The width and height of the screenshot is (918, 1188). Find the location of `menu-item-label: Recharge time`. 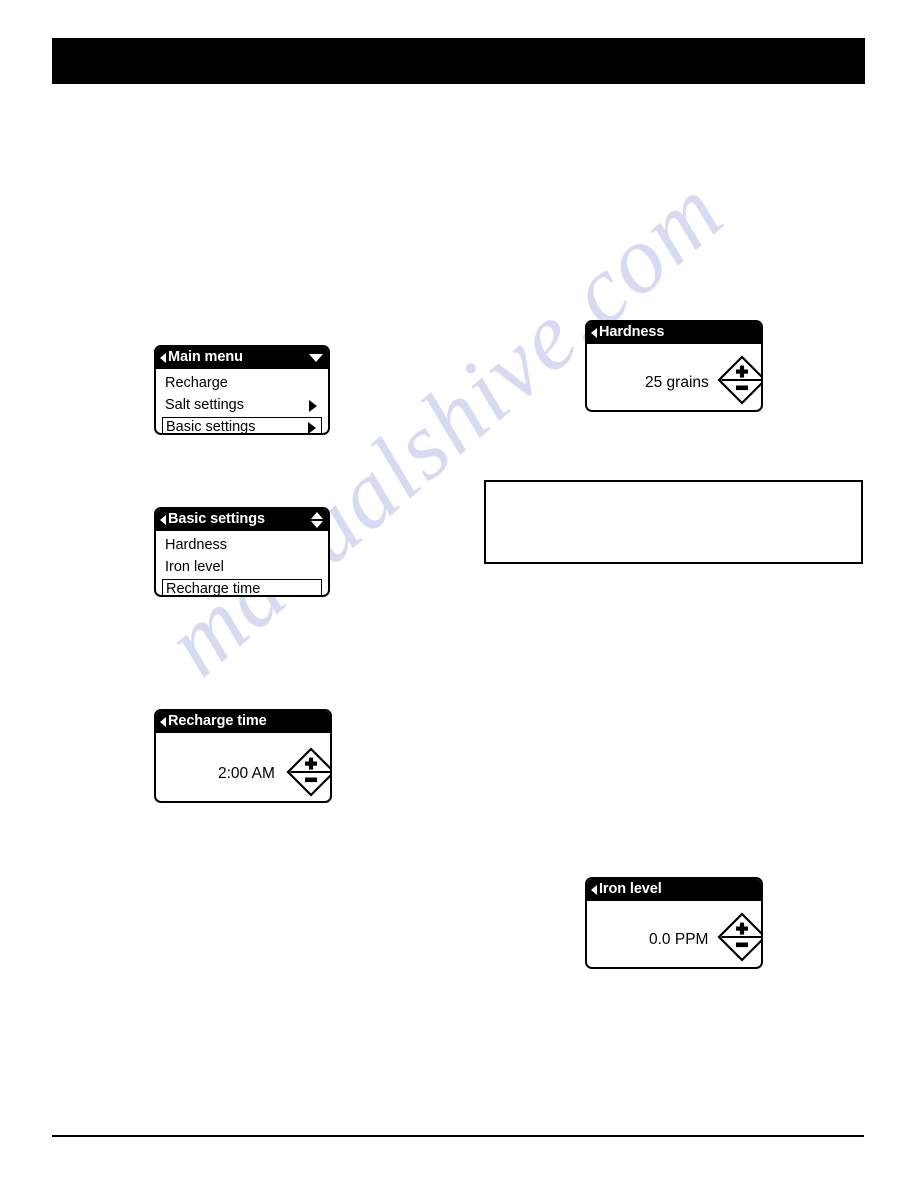

menu-item-label: Recharge time is located at coordinates (213, 589).